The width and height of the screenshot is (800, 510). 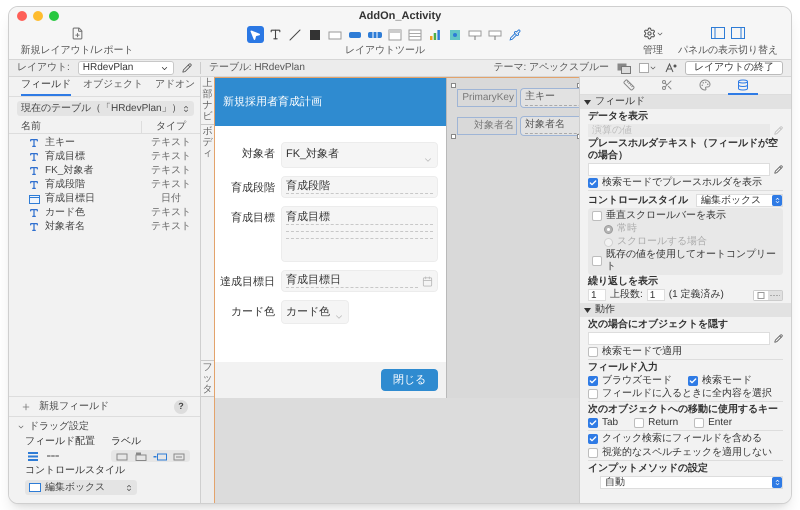 What do you see at coordinates (637, 381) in the screenshot?
I see `checkbox-label: ブラウズモード` at bounding box center [637, 381].